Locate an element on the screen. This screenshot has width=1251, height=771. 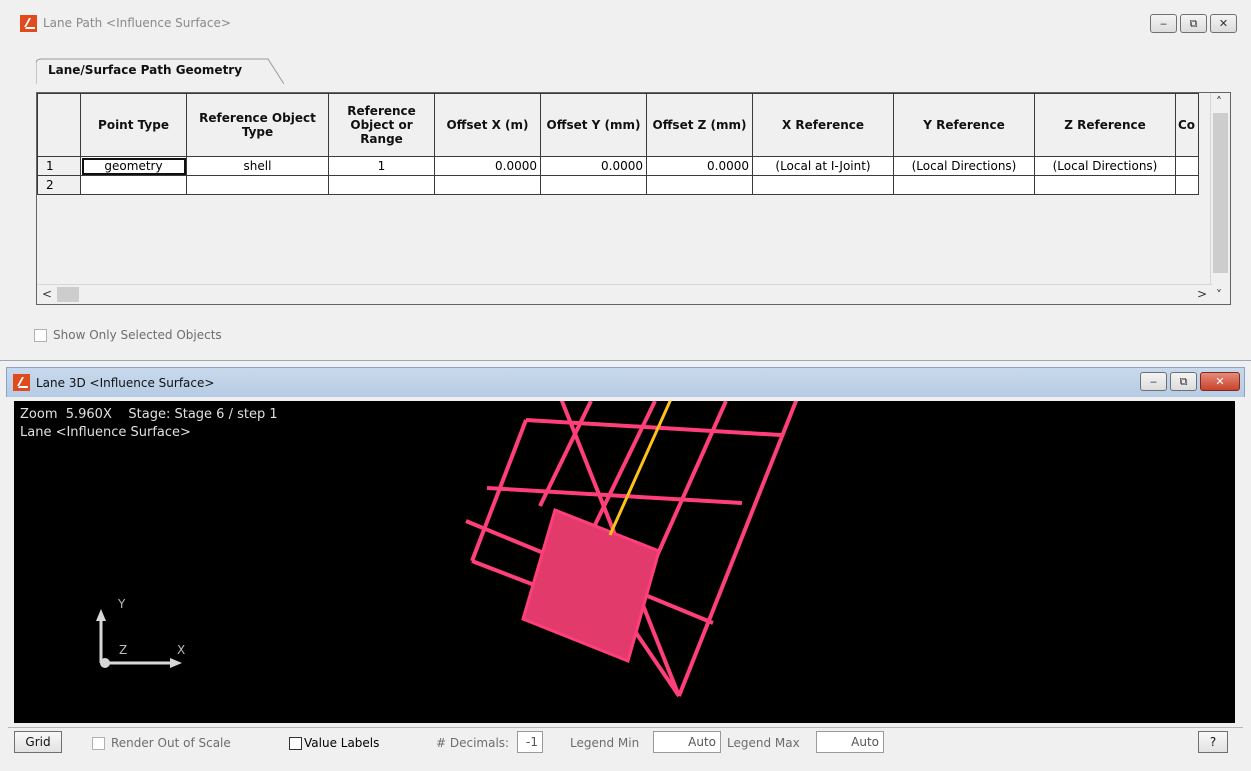
help-button: ? is located at coordinates (1213, 742).